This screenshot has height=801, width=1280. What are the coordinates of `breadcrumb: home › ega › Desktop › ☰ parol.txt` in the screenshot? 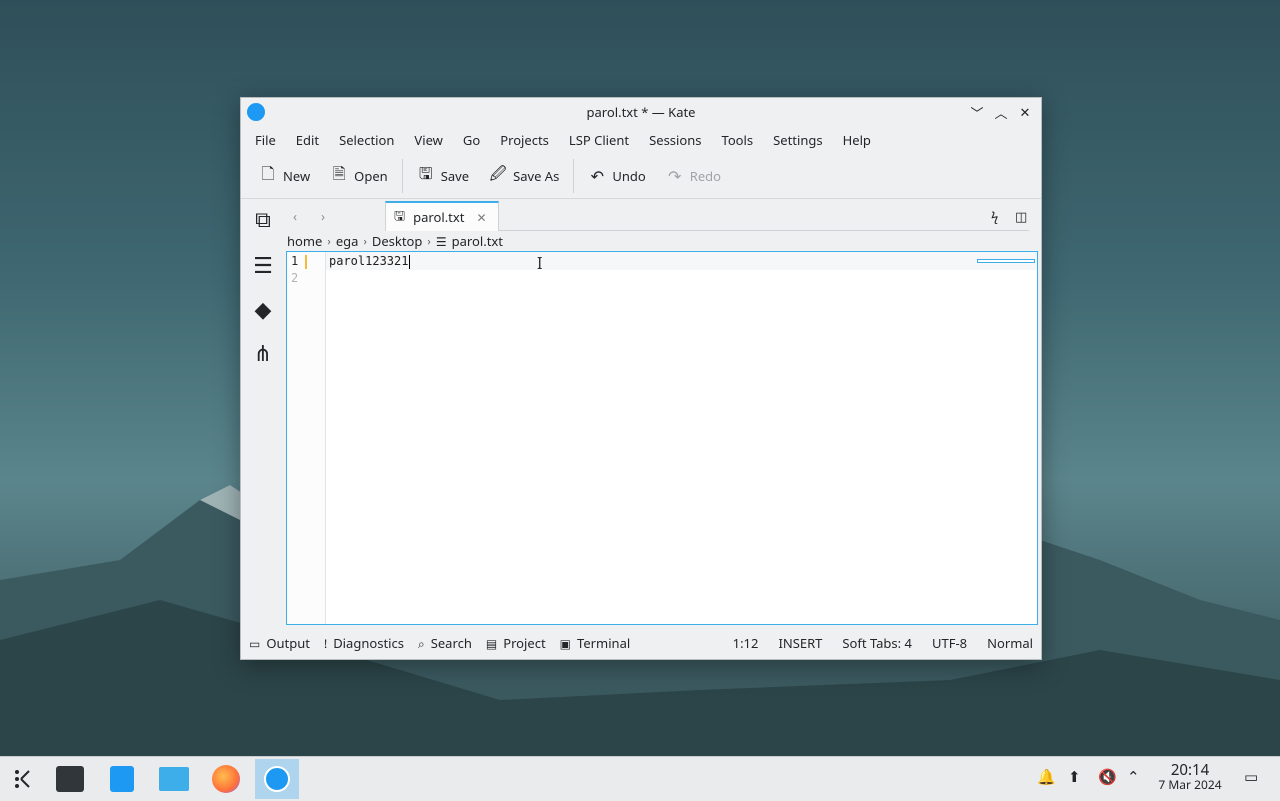 It's located at (395, 241).